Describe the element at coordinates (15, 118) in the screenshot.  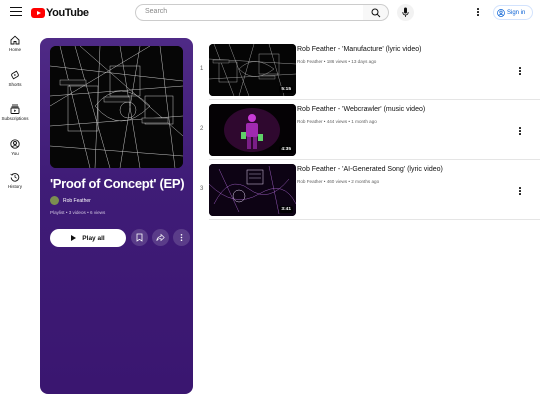
I see `nav-label-subscriptions: Subscriptions` at that location.